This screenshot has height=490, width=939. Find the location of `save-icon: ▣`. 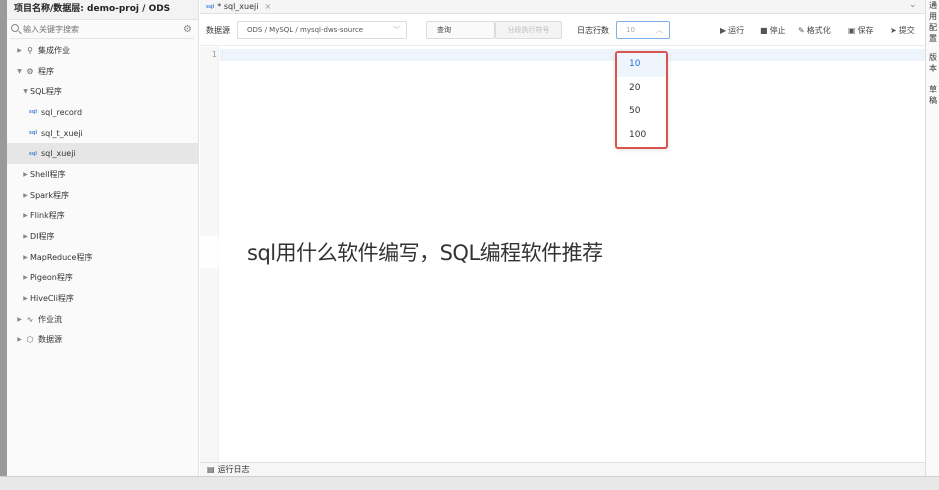

save-icon: ▣ is located at coordinates (852, 30).